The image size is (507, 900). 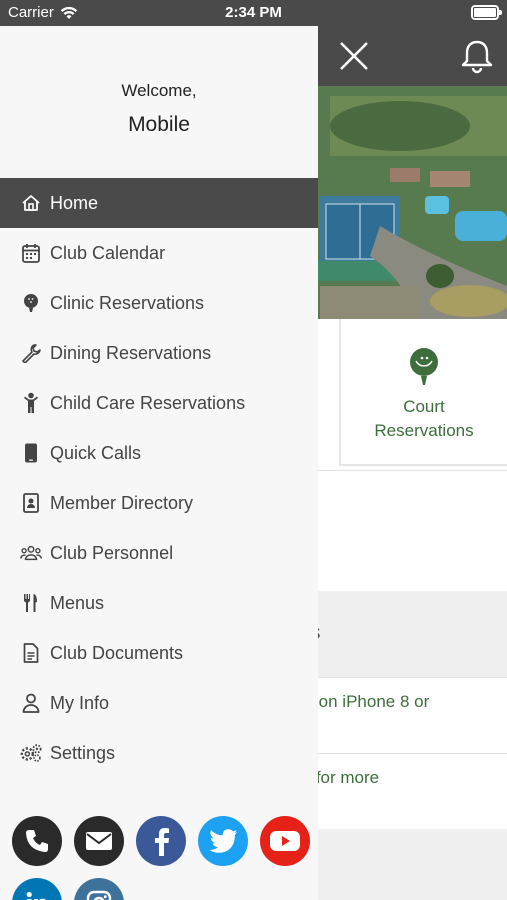 What do you see at coordinates (31, 253) in the screenshot?
I see `calendar-icon` at bounding box center [31, 253].